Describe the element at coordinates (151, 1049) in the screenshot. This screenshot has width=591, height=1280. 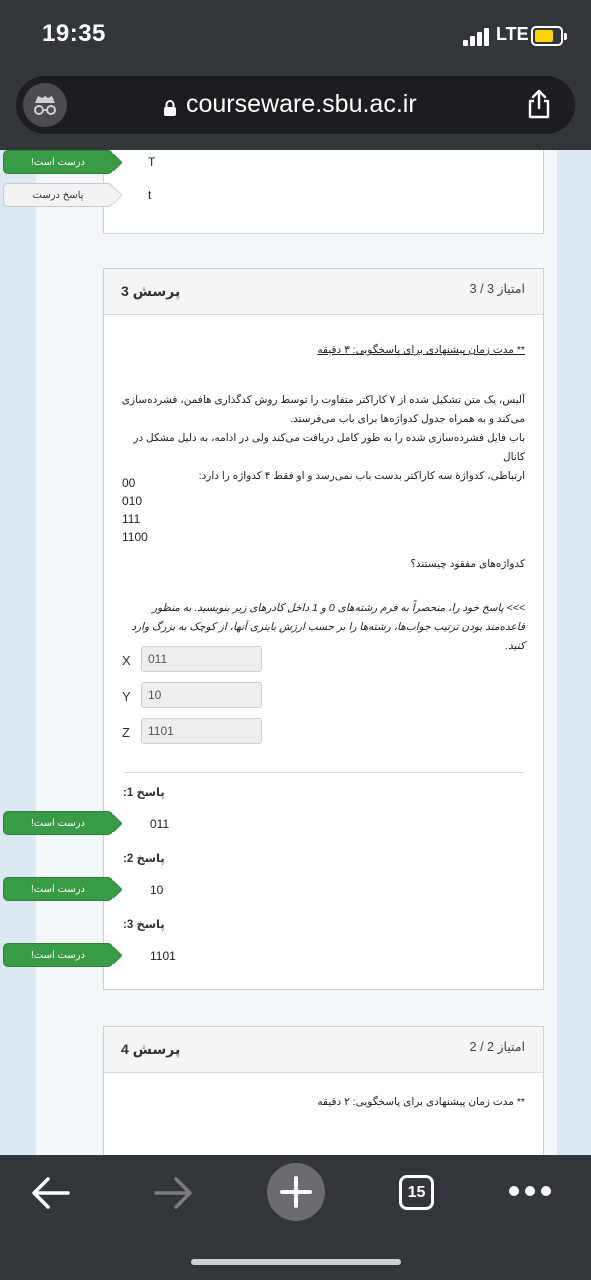
I see `question-title: پرسش 4` at that location.